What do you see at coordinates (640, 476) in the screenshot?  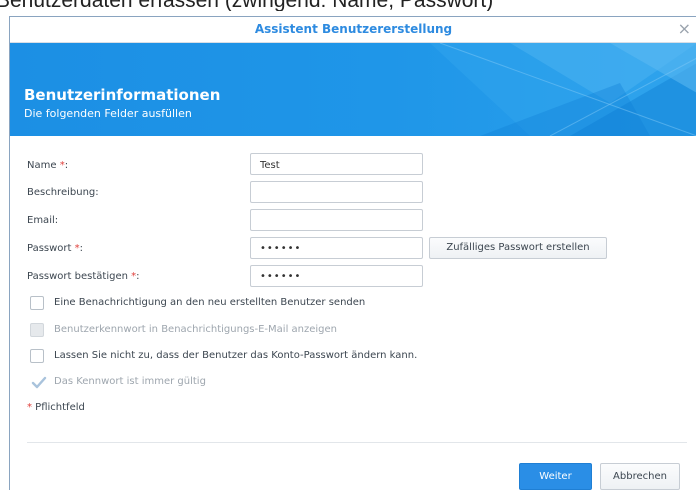 I see `cancel-button: Abbrechen` at bounding box center [640, 476].